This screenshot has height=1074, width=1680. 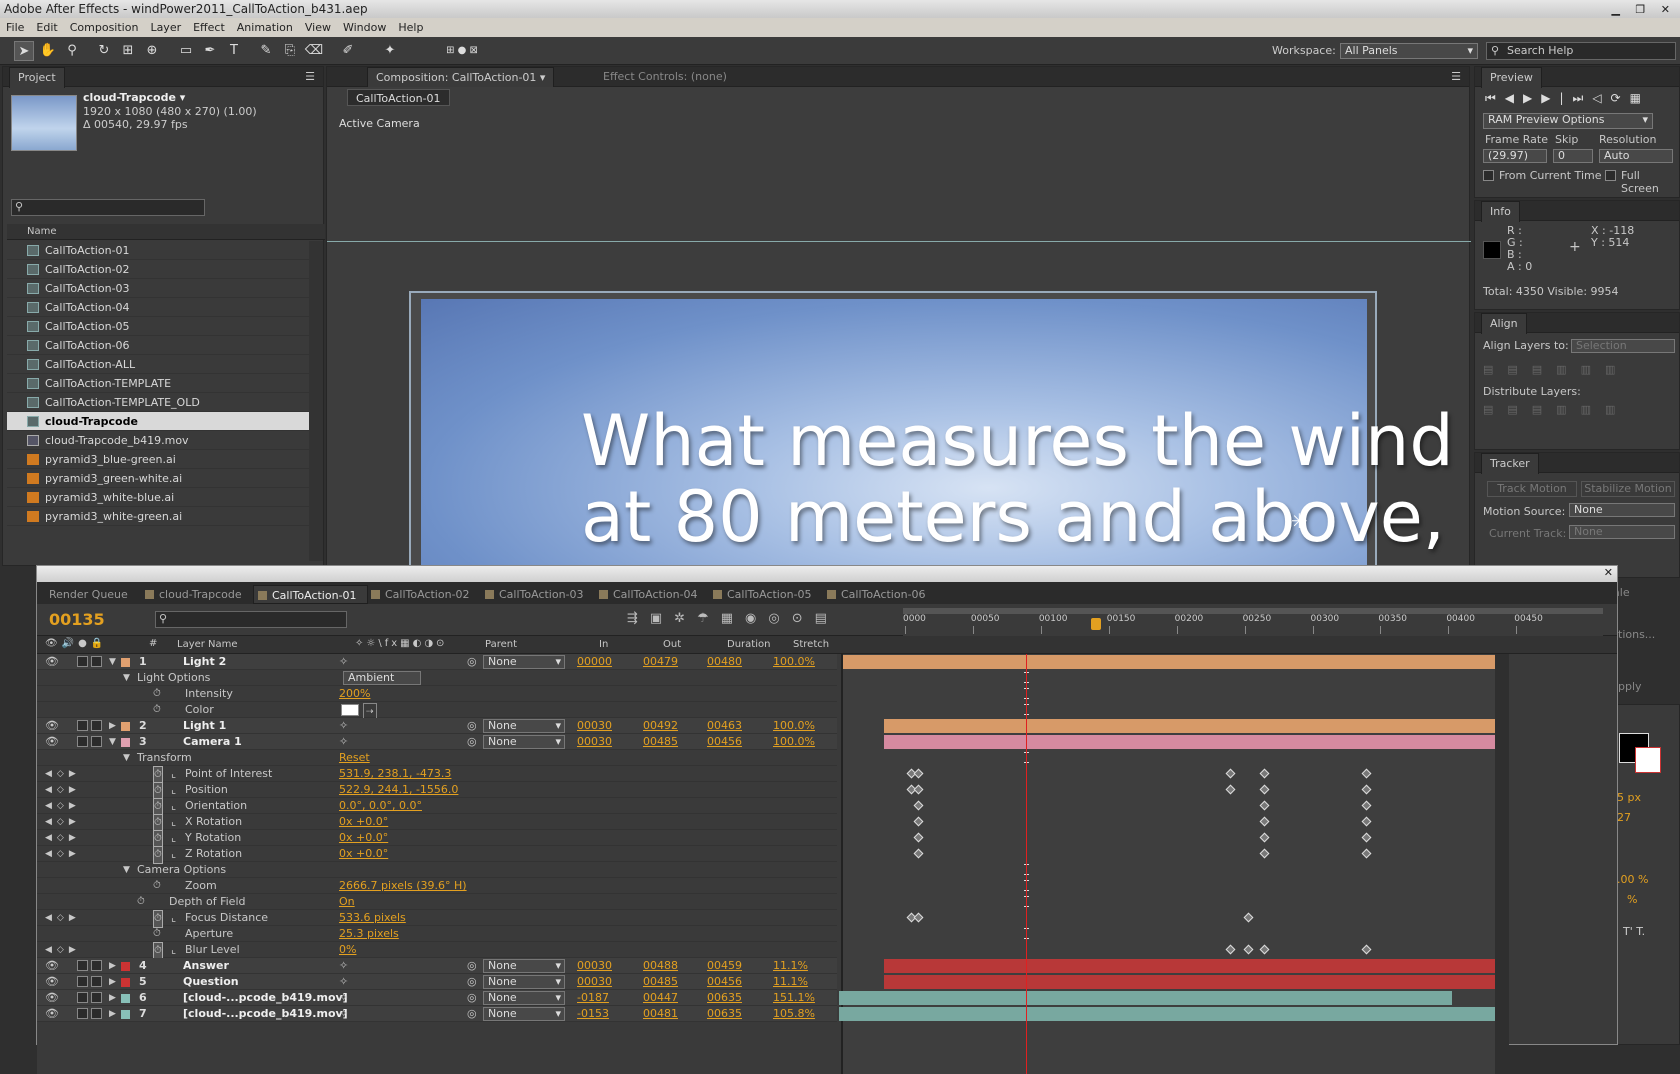 What do you see at coordinates (350, 710) in the screenshot?
I see `color-swatch` at bounding box center [350, 710].